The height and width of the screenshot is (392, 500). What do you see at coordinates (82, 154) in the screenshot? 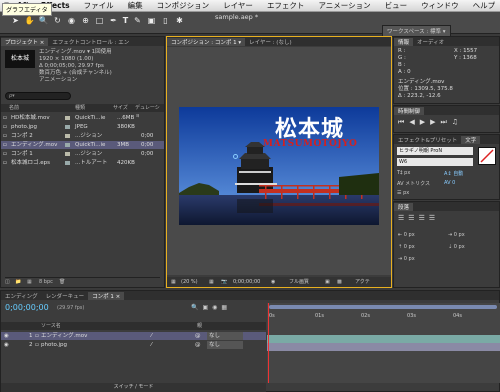
I see `project-item: ▫ コンポ 1 ...ジション 0;00` at bounding box center [82, 154].